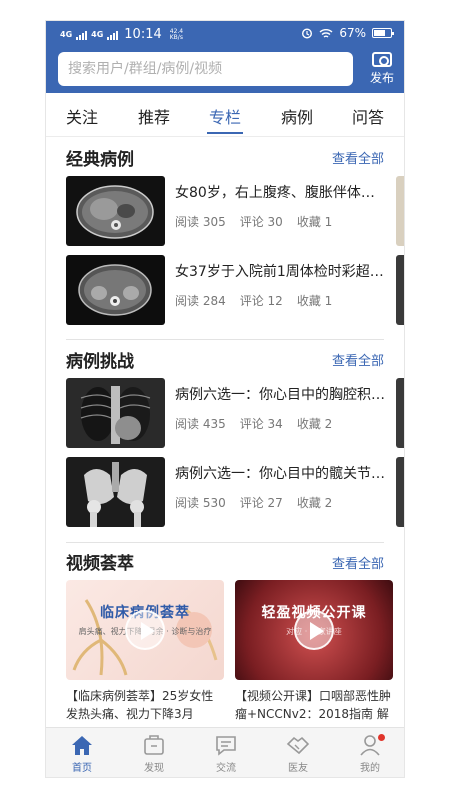 The image size is (450, 800). I want to click on case-item-classic-2: 女37岁于入院前1周体检时彩超… 阅读 284 评论 12 收藏 1, so click(225, 291).